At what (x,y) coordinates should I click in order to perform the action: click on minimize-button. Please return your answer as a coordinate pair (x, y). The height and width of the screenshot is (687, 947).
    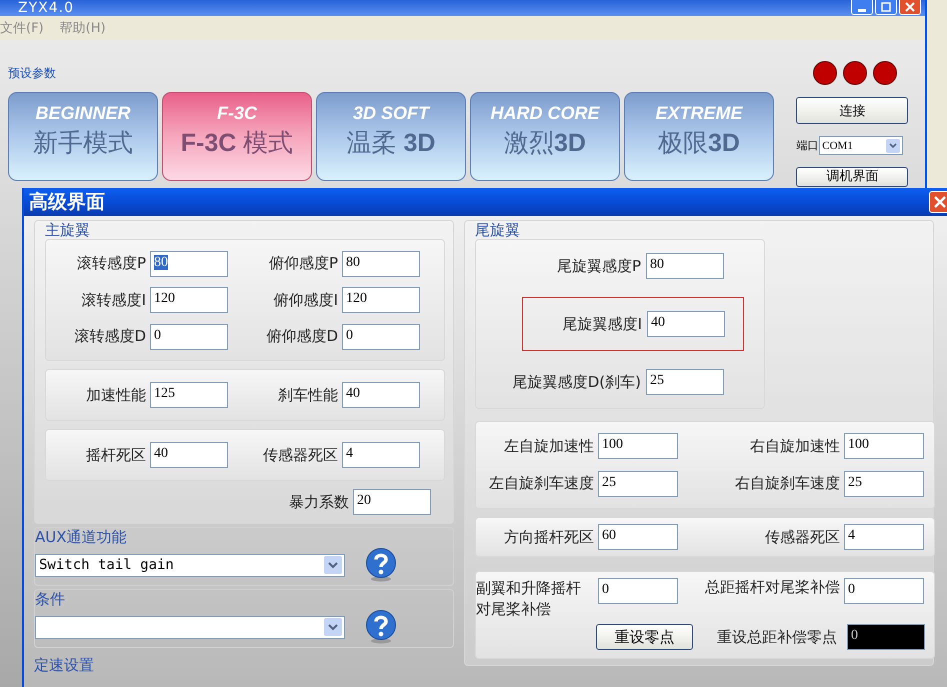
    Looking at the image, I should click on (862, 7).